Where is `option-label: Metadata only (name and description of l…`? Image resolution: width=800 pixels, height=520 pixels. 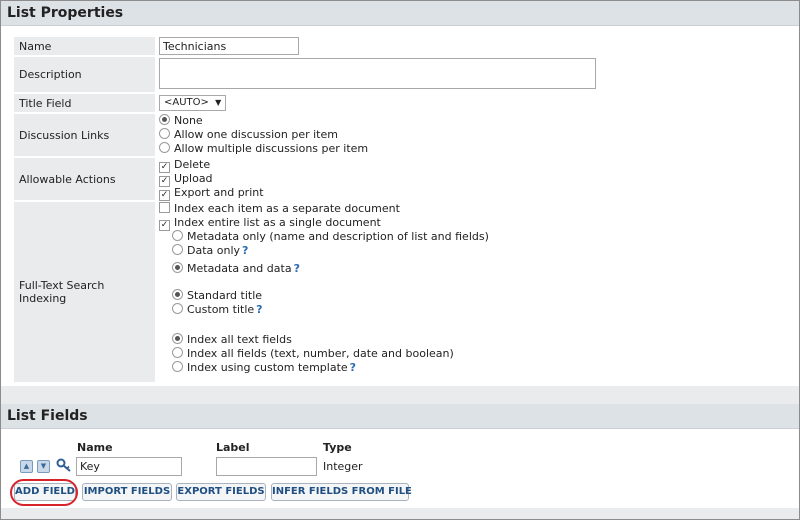
option-label: Metadata only (name and description of l… is located at coordinates (338, 236).